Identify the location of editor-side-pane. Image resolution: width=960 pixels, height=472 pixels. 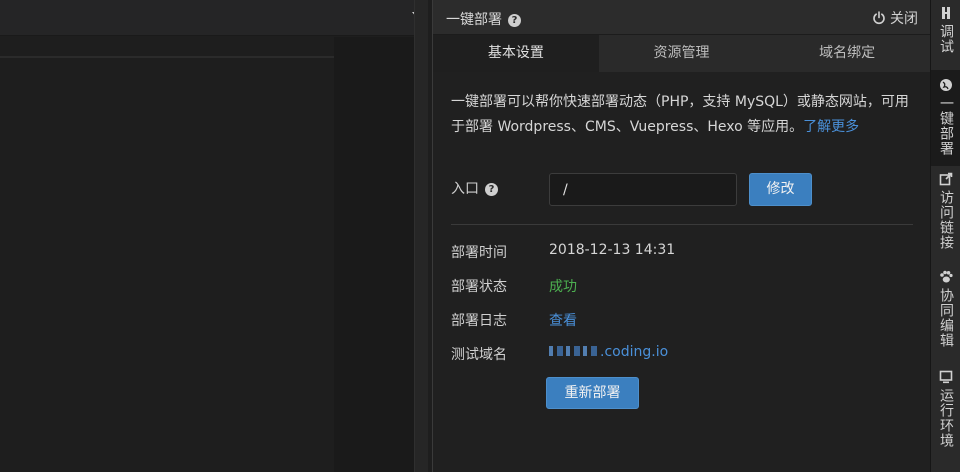
(374, 254).